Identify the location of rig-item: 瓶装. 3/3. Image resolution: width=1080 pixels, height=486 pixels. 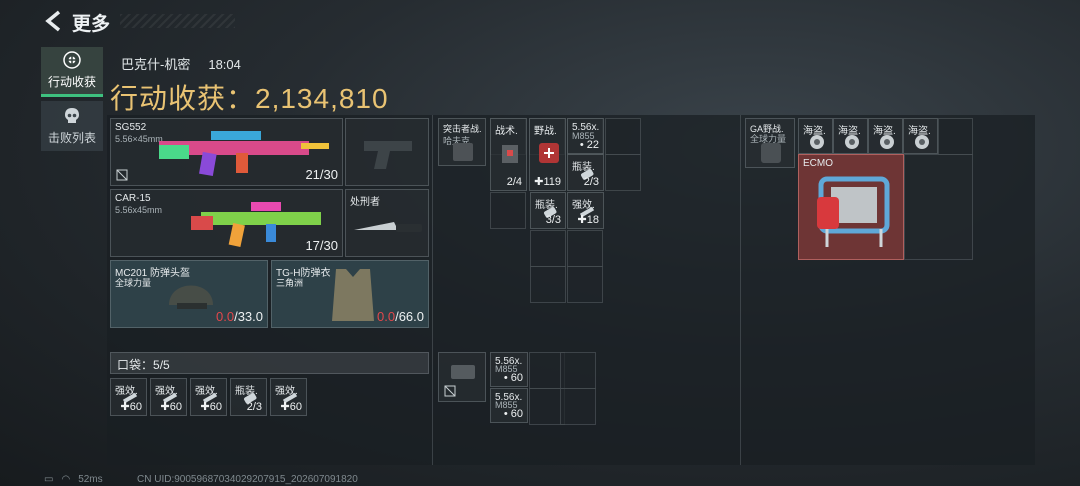
(548, 210).